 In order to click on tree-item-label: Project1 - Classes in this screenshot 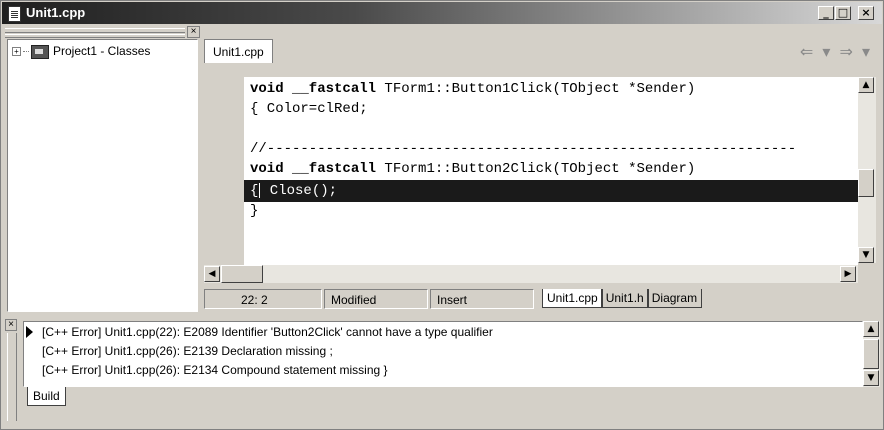, I will do `click(102, 51)`.